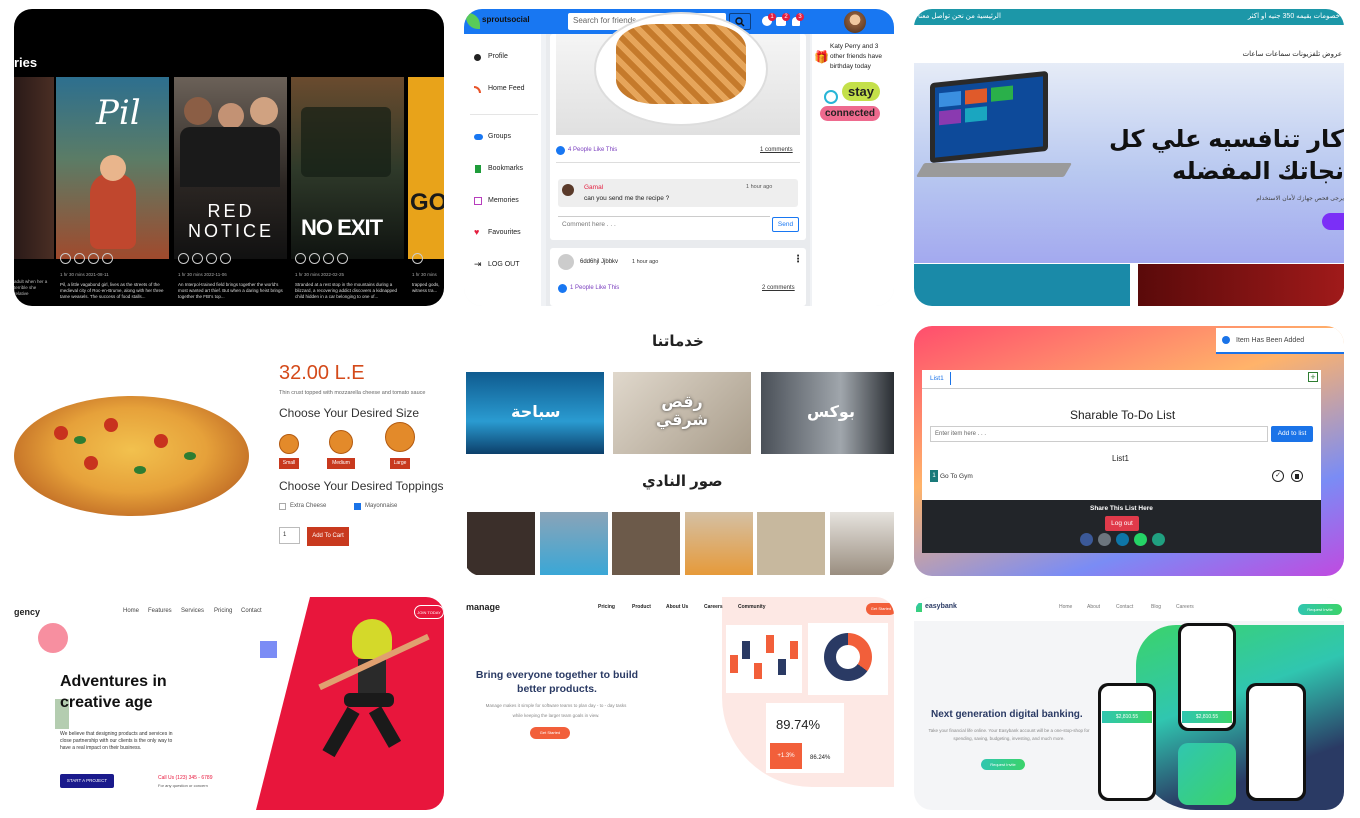  What do you see at coordinates (778, 288) in the screenshot?
I see `post-comments-count: 2 comments` at bounding box center [778, 288].